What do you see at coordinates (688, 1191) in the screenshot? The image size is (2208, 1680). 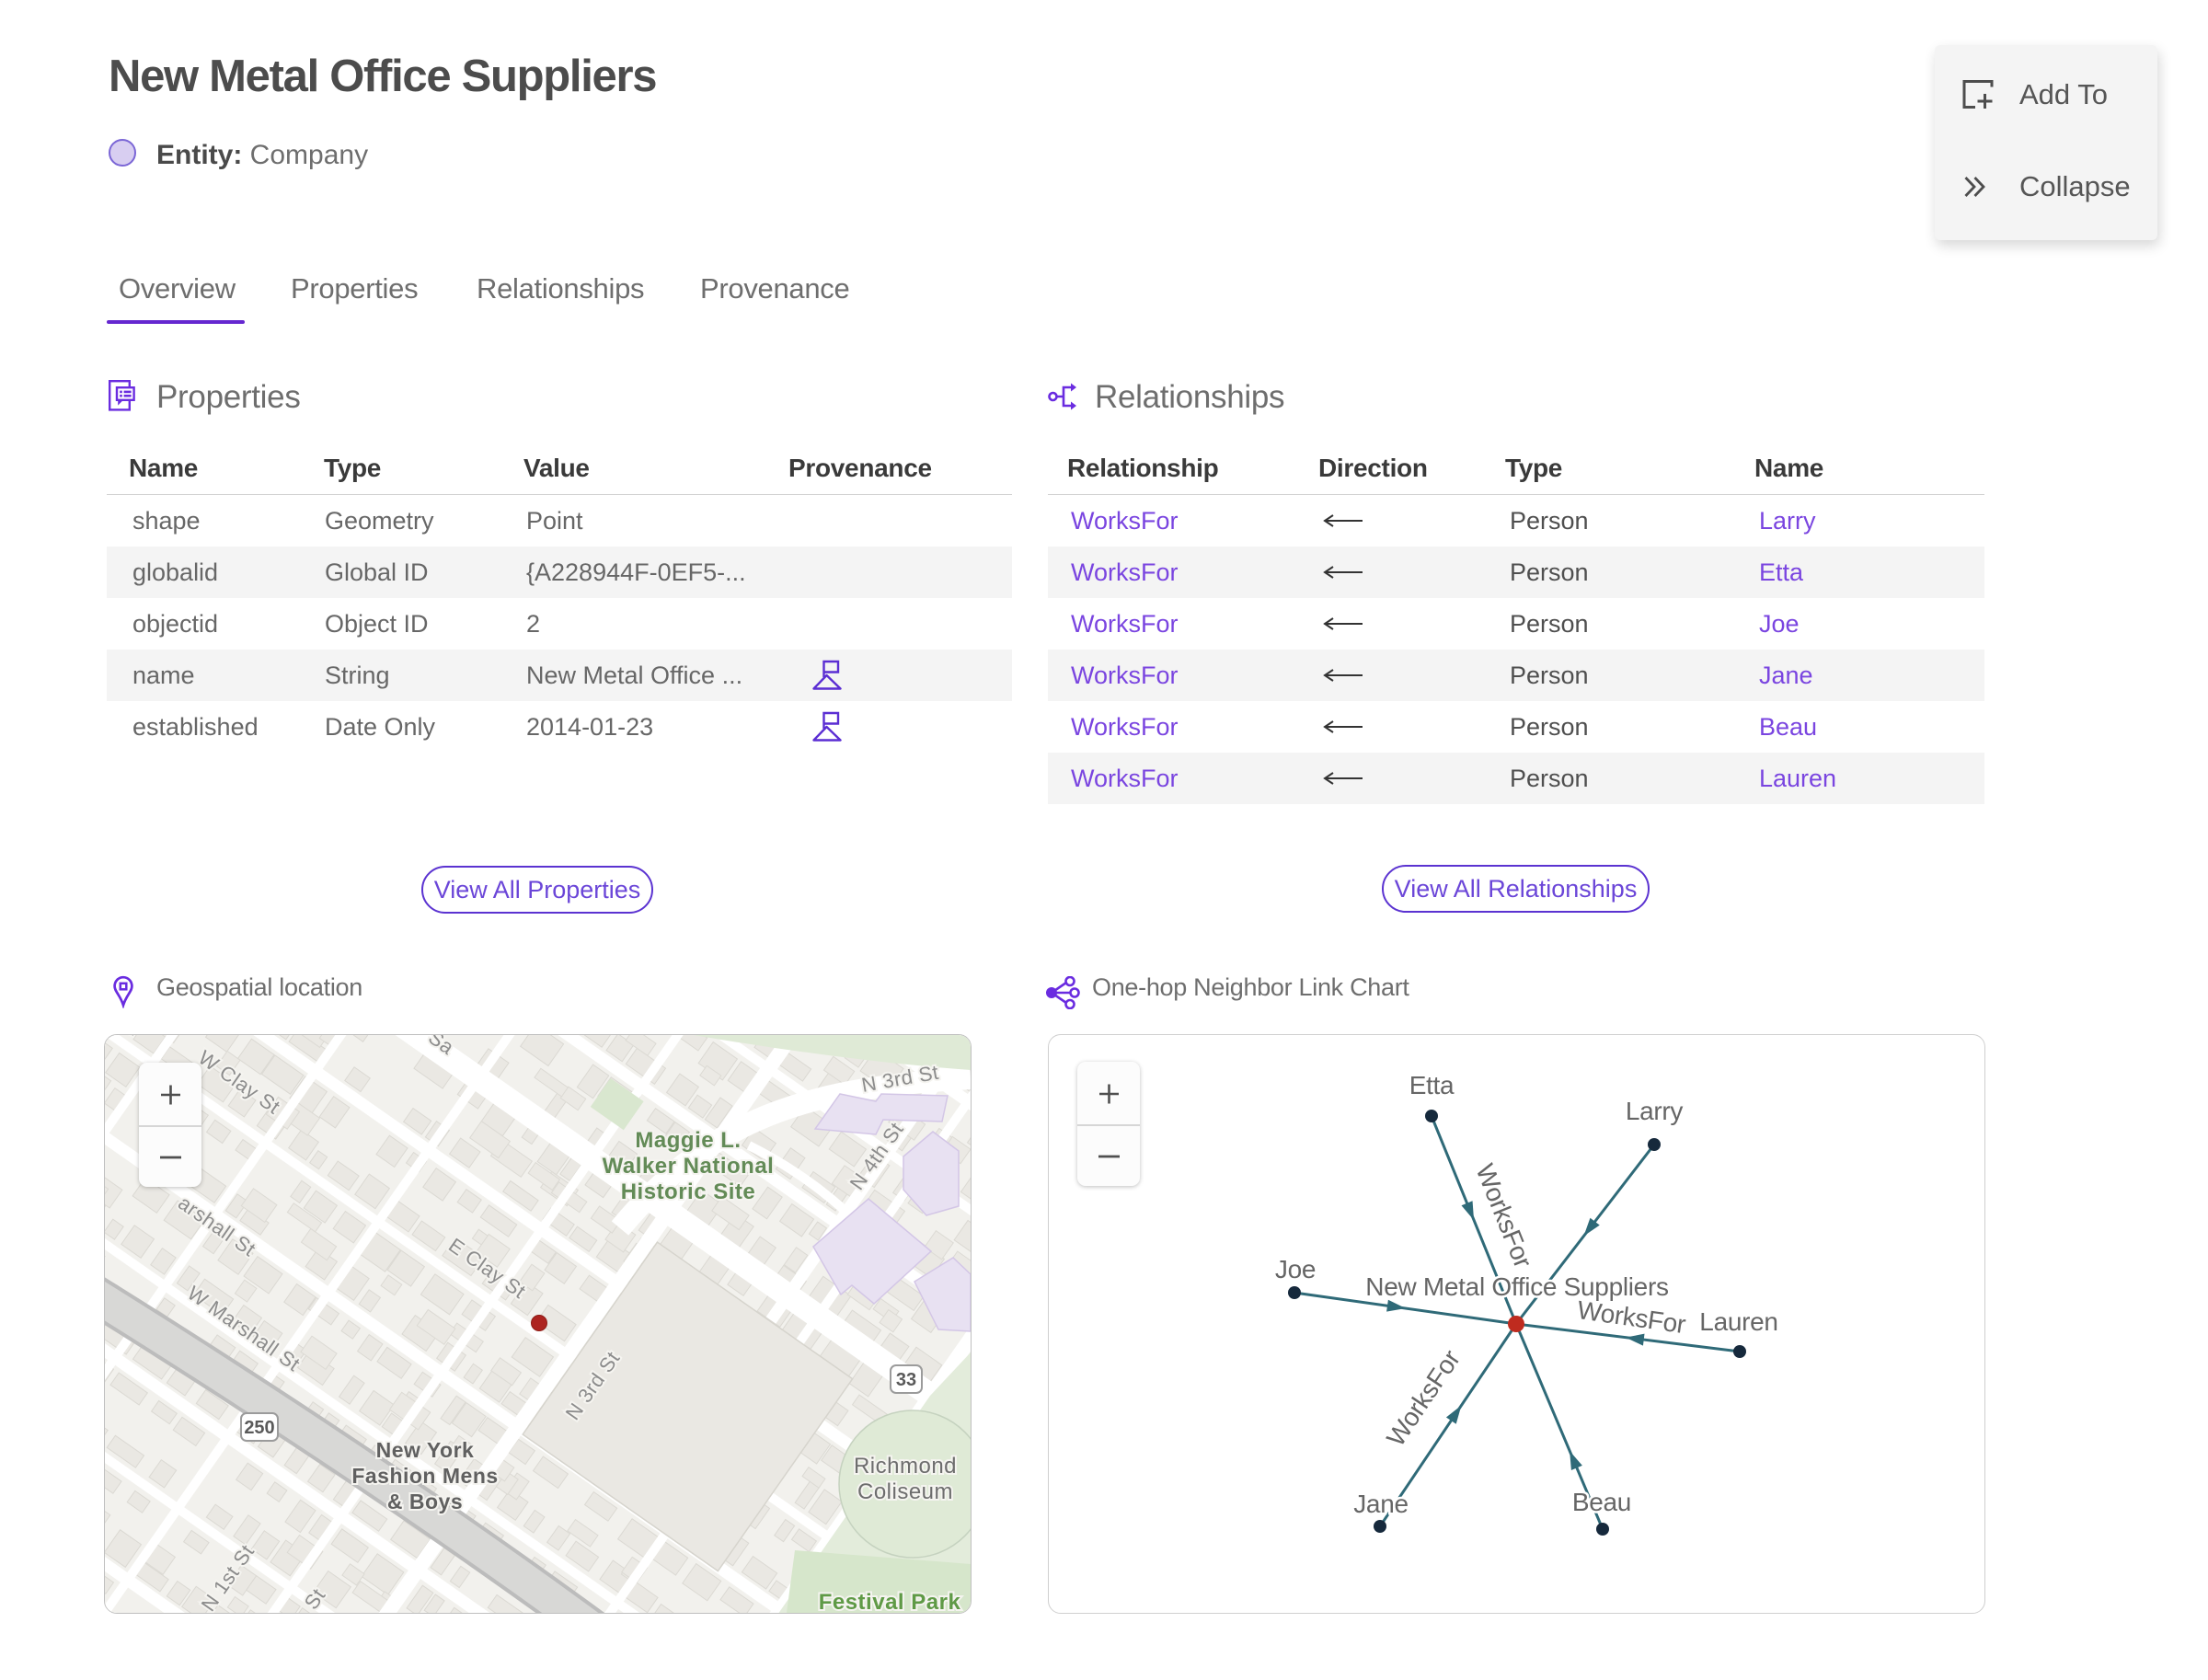 I see `svg-text: Historic Site` at bounding box center [688, 1191].